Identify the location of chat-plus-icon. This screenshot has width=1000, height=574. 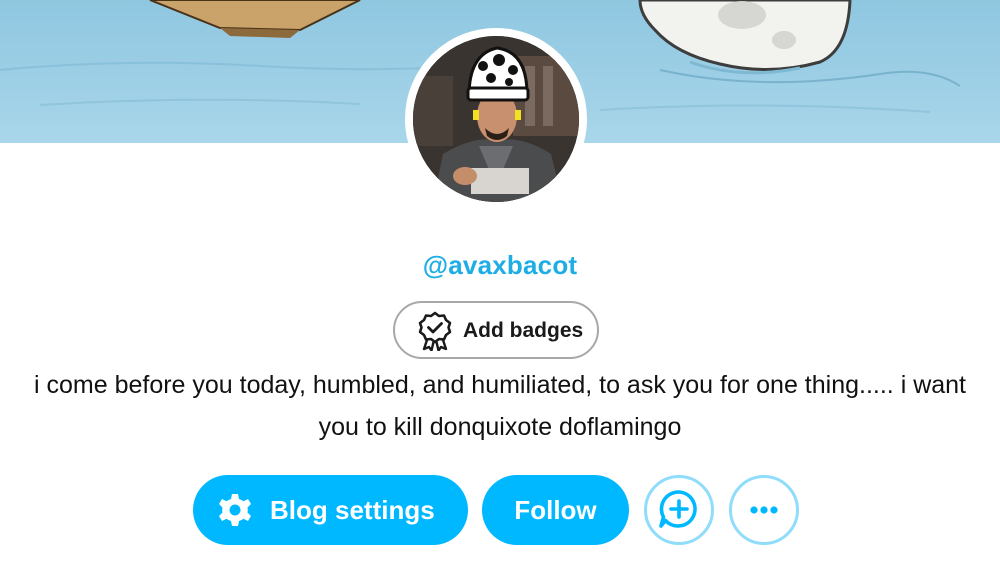
(678, 509).